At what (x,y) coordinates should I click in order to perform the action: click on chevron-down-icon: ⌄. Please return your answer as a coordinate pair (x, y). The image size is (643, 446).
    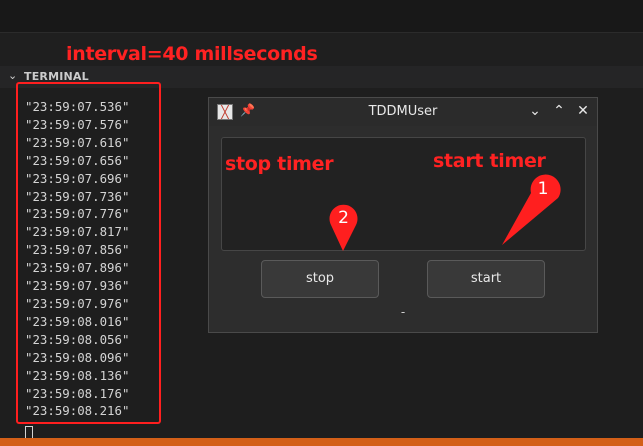
    Looking at the image, I should click on (12, 75).